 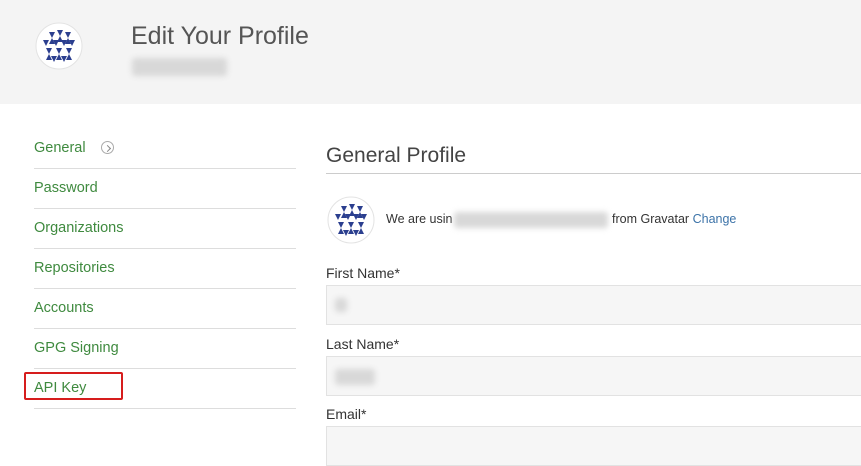 I want to click on sidebar-item-label: Repositories, so click(x=74, y=268).